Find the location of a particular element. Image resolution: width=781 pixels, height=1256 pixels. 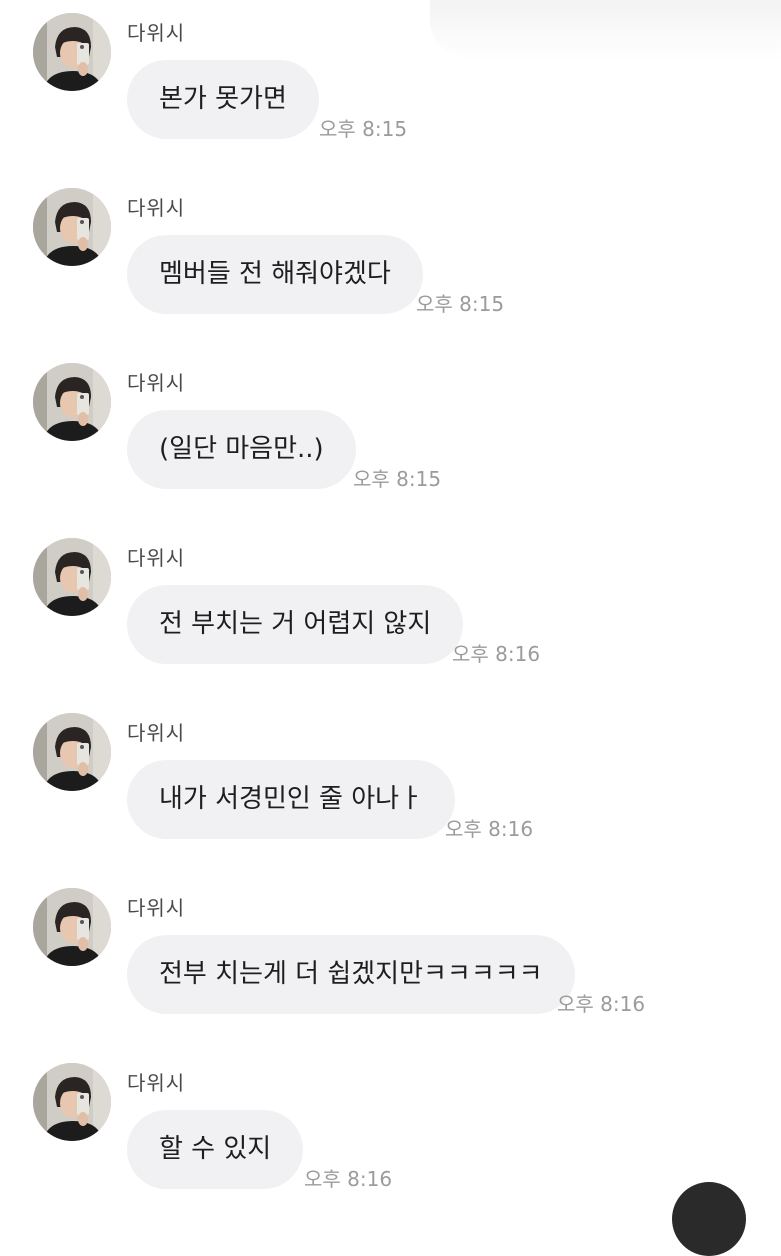

message-bubble: 전 부치는 거 어렵지 않지 is located at coordinates (295, 624).